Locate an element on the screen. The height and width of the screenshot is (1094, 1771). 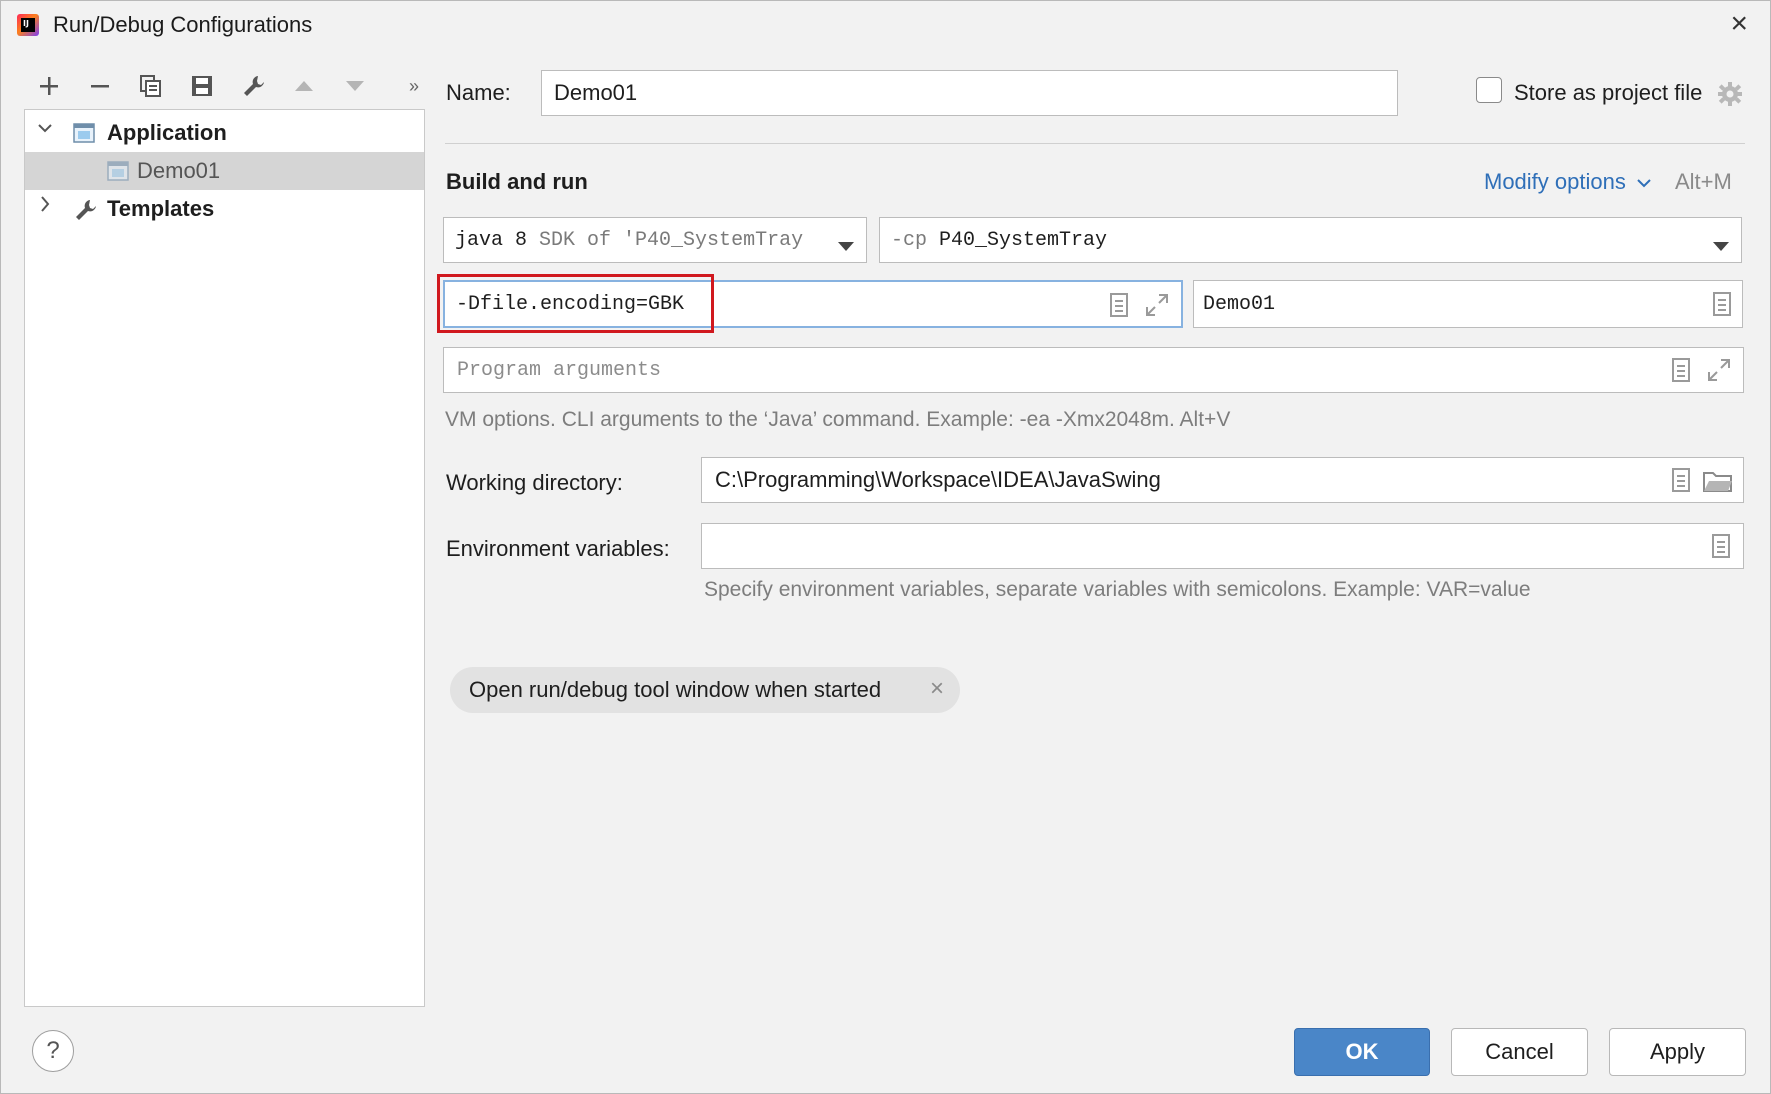
classpath-prefix: -cp is located at coordinates (909, 240).